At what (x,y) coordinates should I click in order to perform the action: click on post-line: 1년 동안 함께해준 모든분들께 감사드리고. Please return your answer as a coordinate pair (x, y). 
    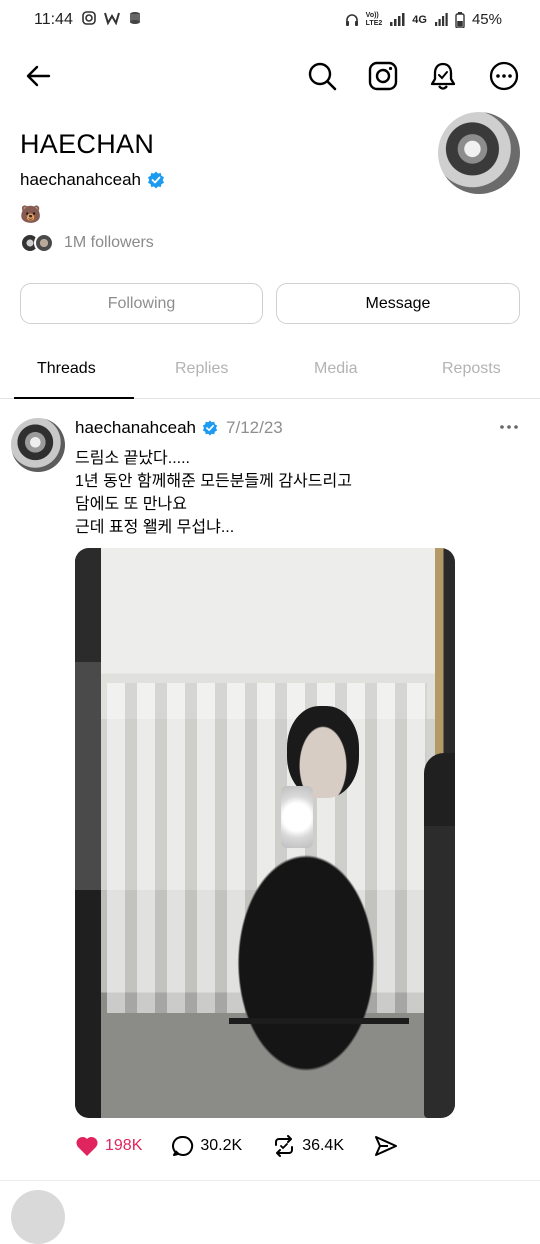
    Looking at the image, I should click on (213, 481).